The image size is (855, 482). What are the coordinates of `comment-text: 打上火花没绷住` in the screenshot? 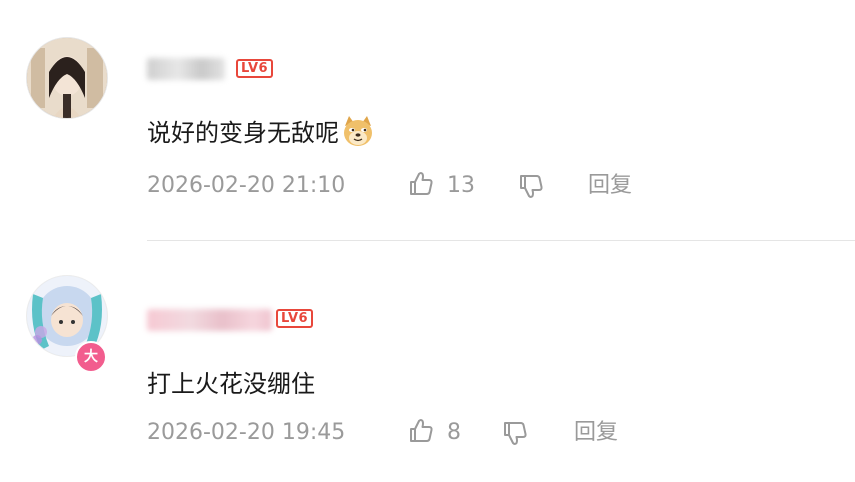 It's located at (231, 384).